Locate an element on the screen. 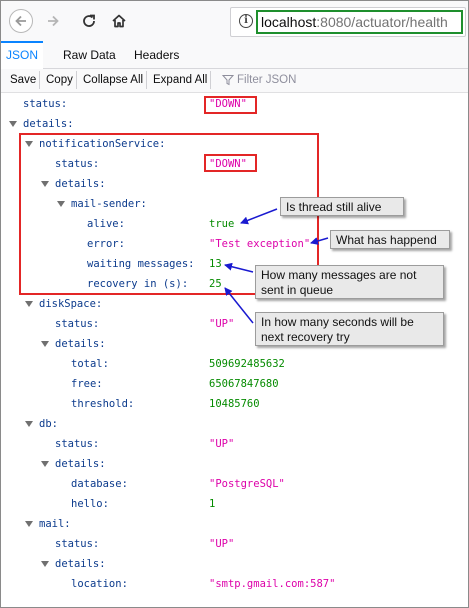 The height and width of the screenshot is (608, 469). tree-row-expandable: mail: is located at coordinates (234, 524).